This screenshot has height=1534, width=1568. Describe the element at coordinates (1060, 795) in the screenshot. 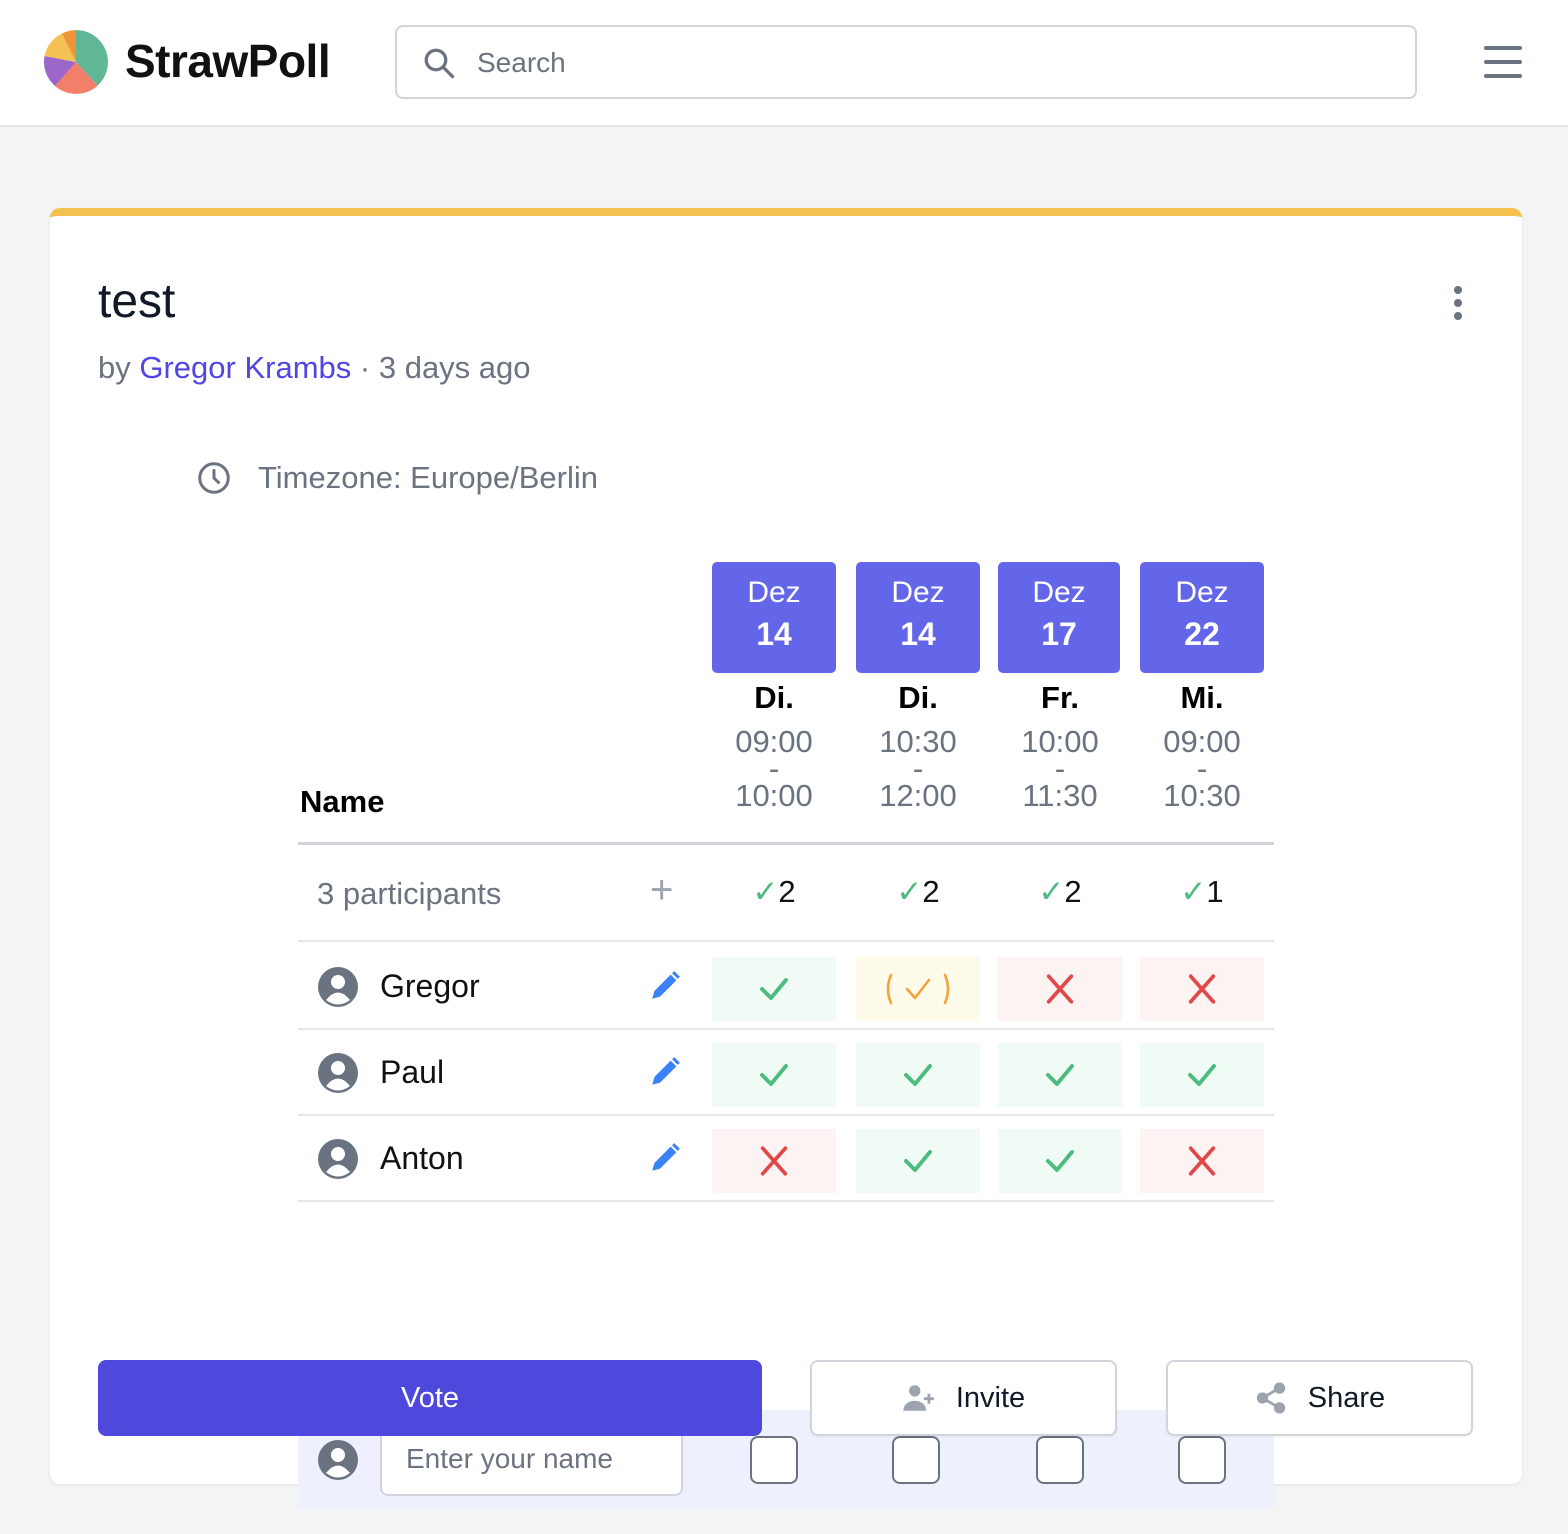

I see `option-end: 11:30` at that location.